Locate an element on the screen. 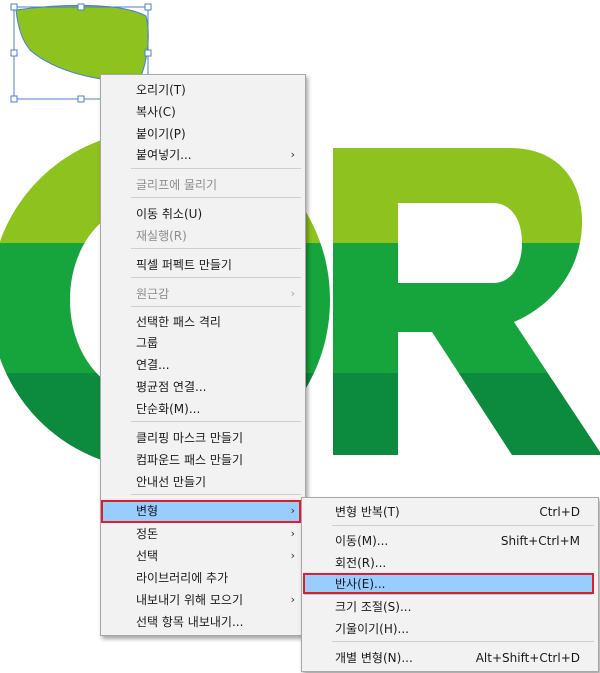 The height and width of the screenshot is (673, 600). submenu-item-1: 변형 반복(T) Ctrl+D is located at coordinates (450, 512).